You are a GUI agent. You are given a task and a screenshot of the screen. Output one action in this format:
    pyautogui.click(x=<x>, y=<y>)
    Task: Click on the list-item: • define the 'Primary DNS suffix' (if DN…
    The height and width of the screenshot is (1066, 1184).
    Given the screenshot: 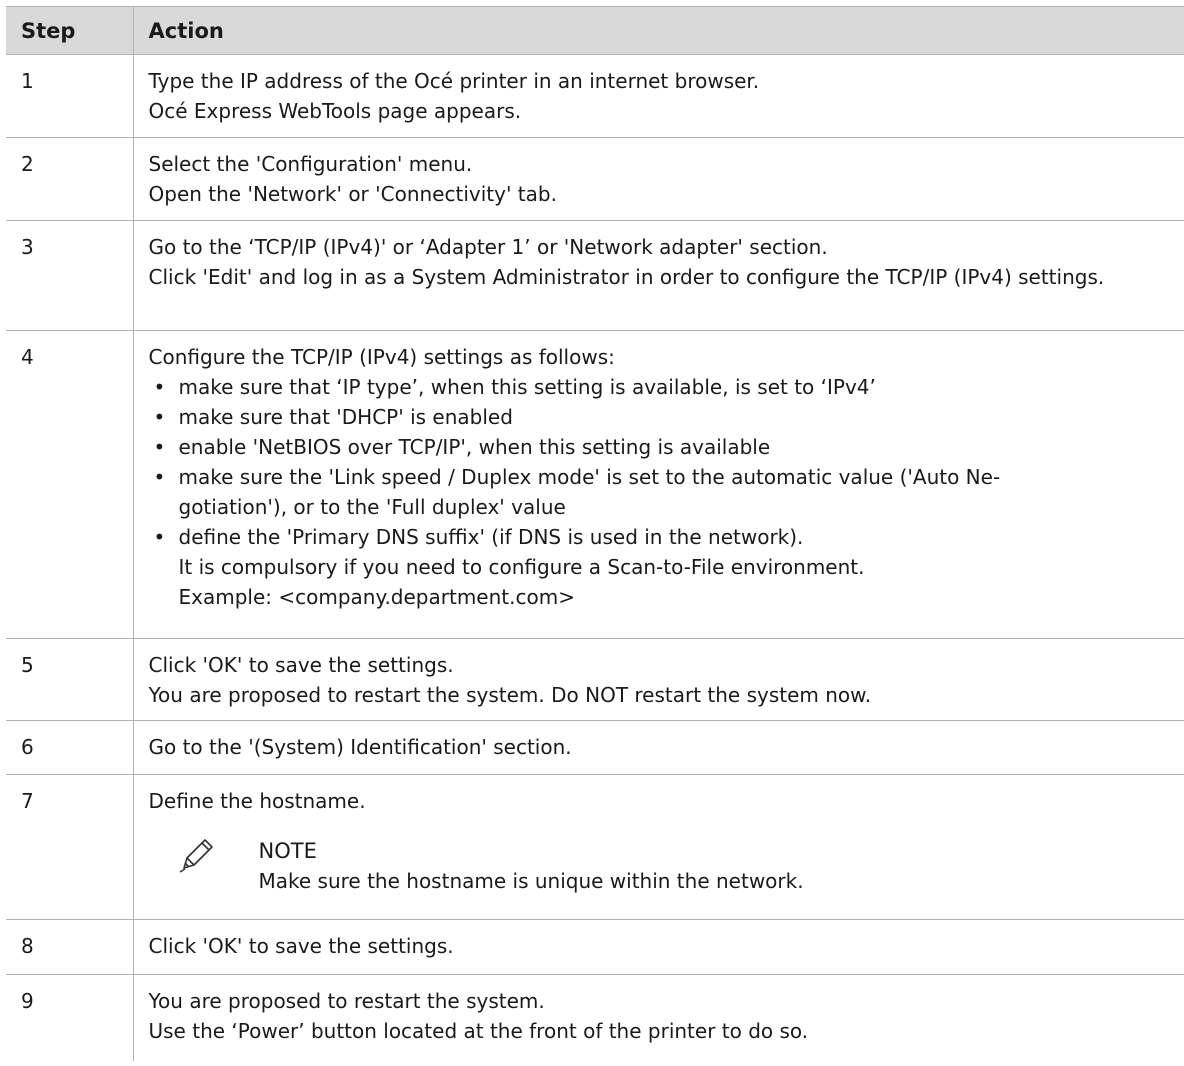 What is the action you would take?
    pyautogui.click(x=666, y=567)
    